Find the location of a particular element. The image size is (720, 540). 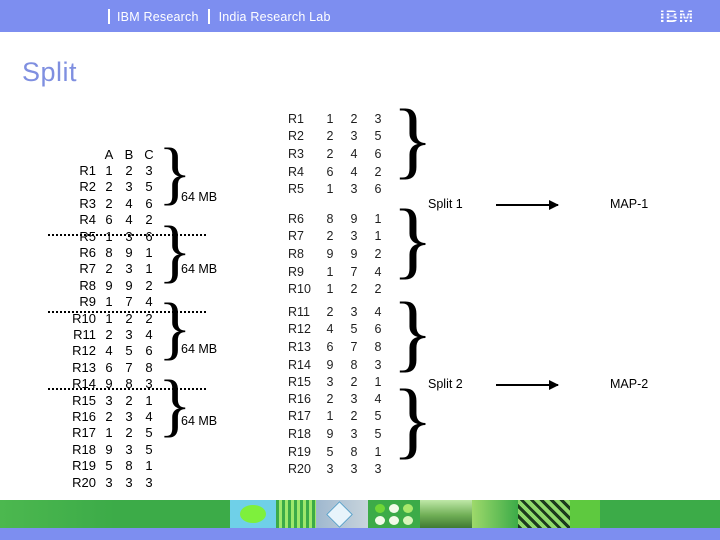

row-label: R16 is located at coordinates (299, 398).